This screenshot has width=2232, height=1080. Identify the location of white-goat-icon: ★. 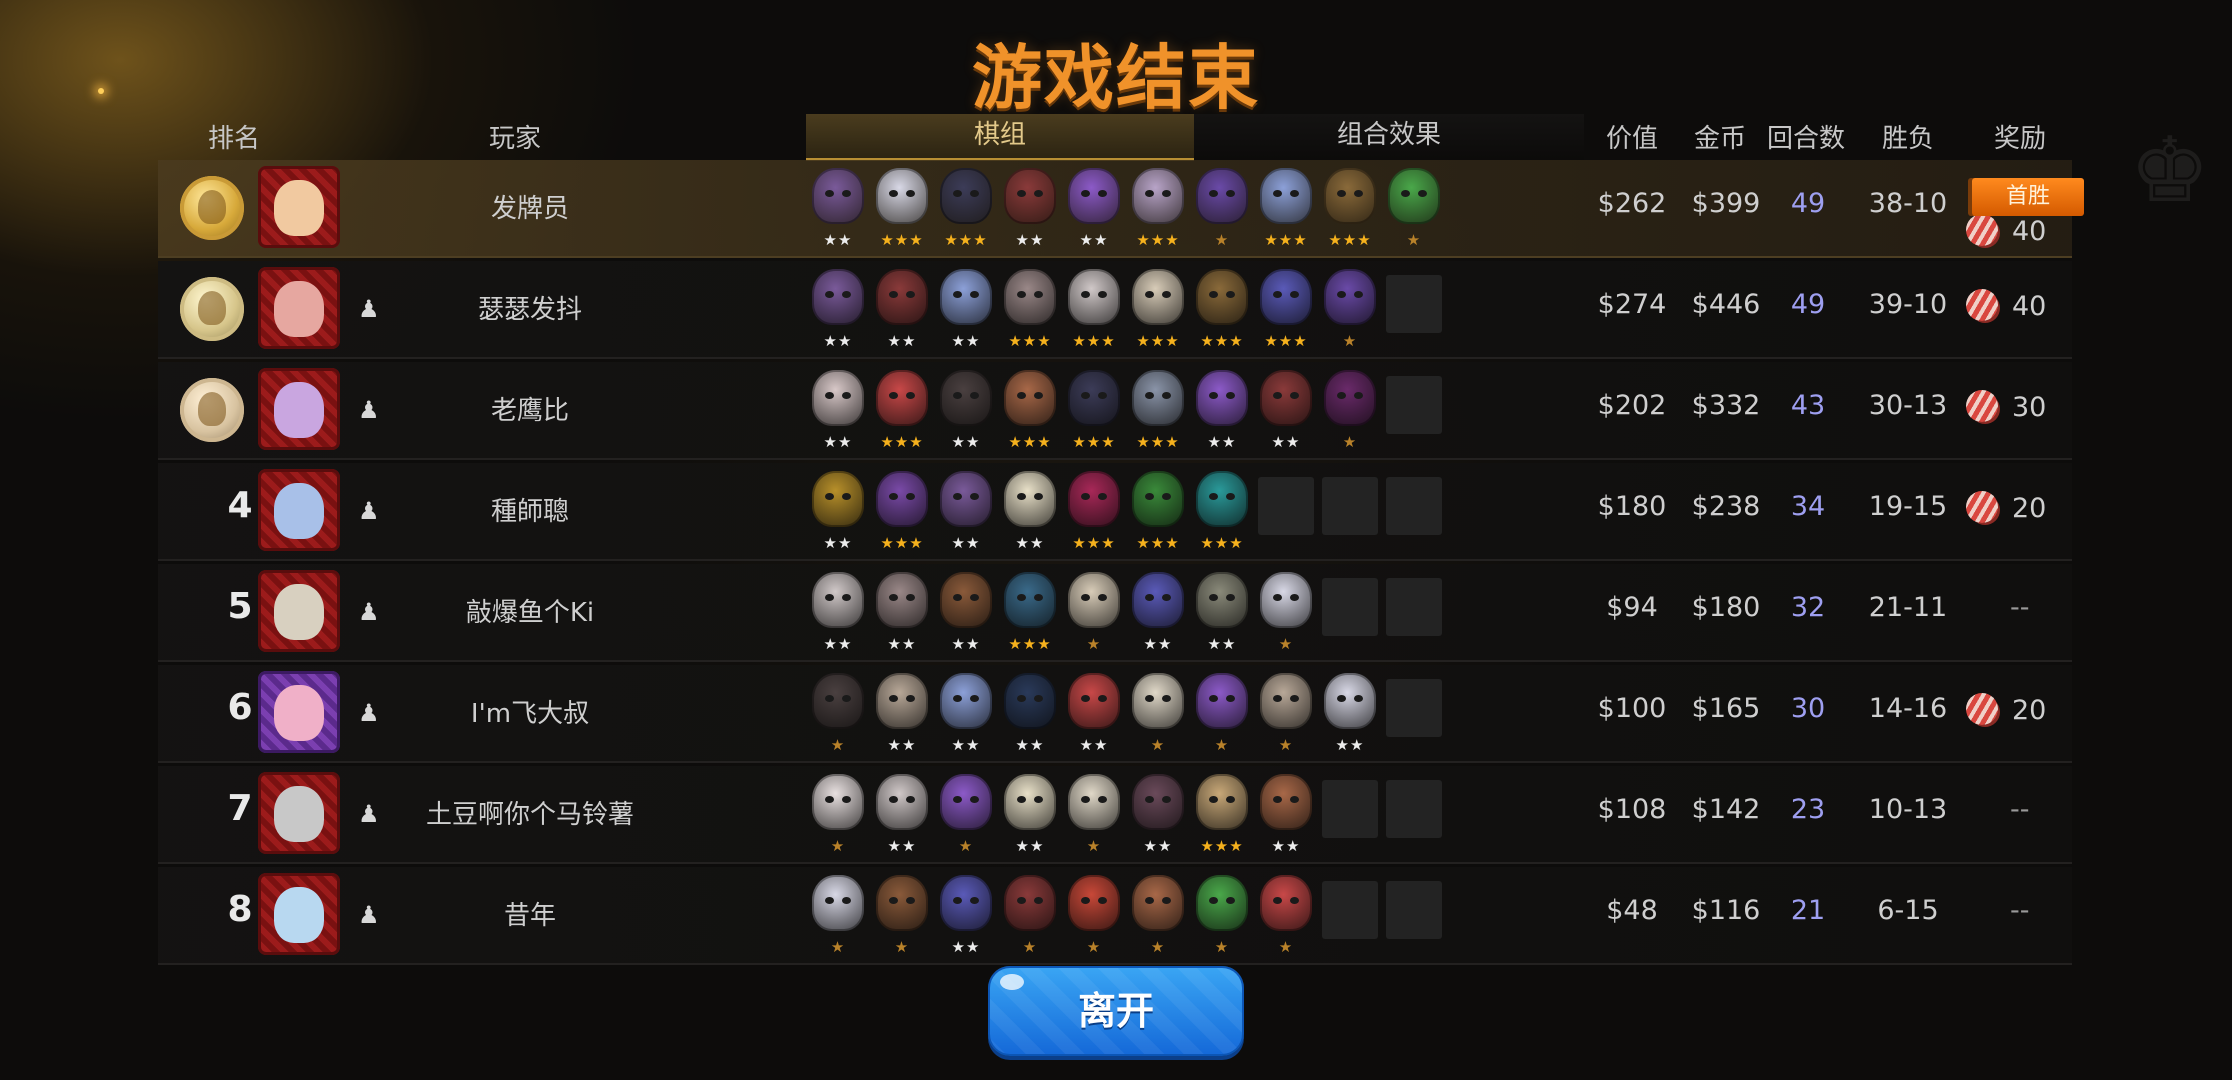
(838, 813).